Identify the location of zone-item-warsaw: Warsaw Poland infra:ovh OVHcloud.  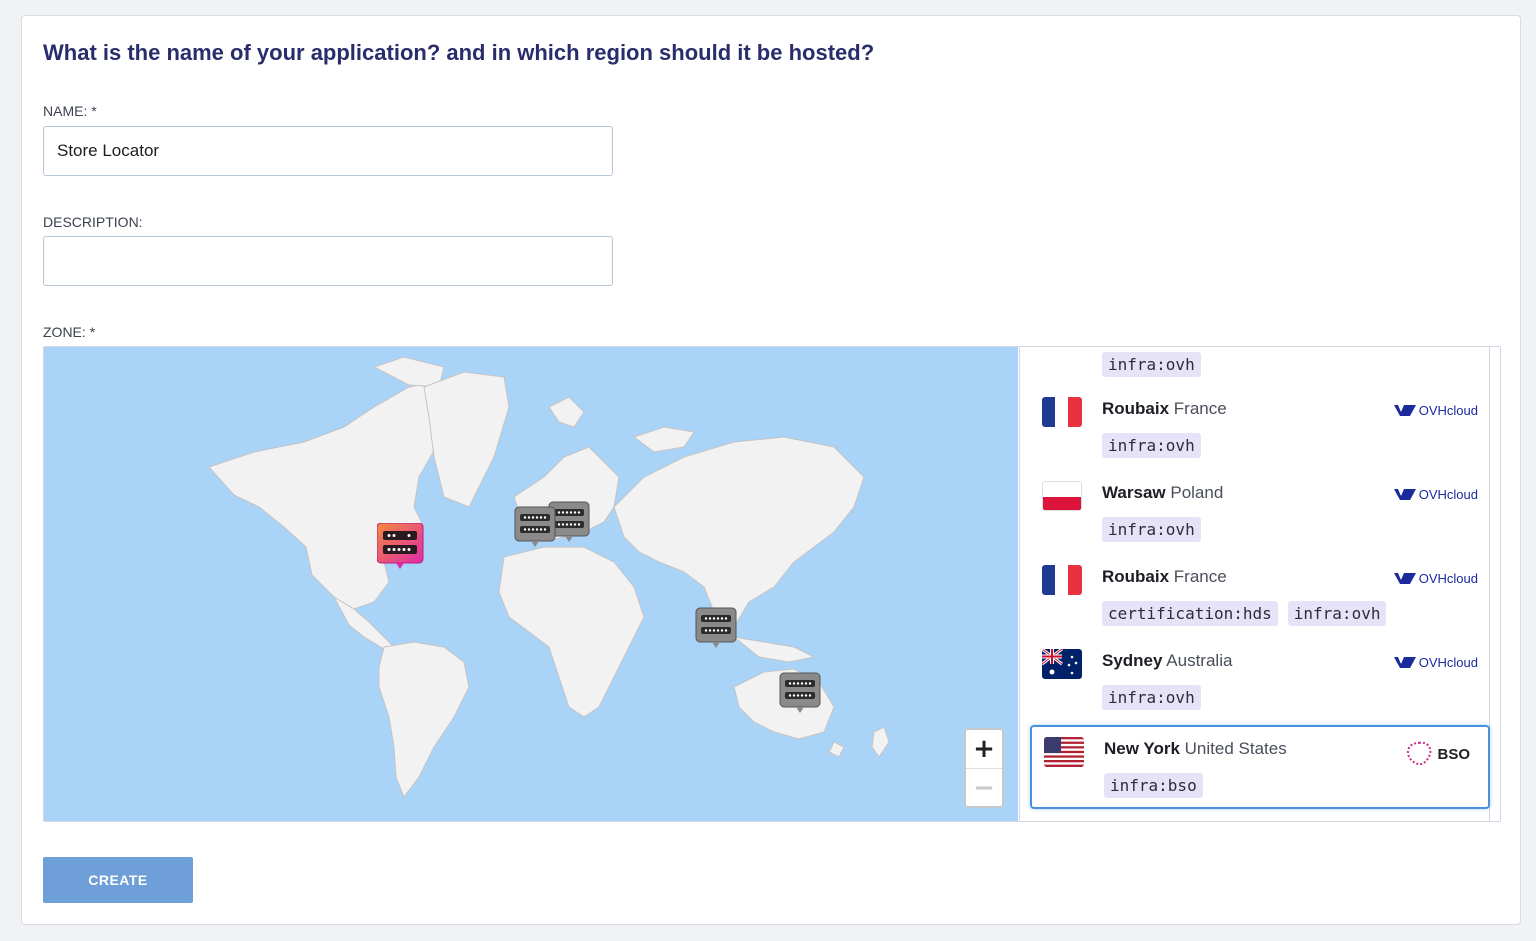
(1260, 511).